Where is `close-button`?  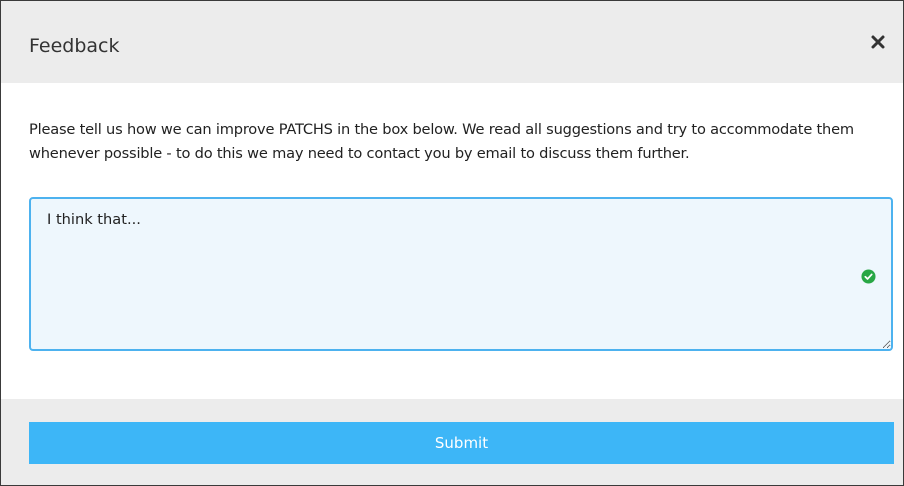
close-button is located at coordinates (878, 42).